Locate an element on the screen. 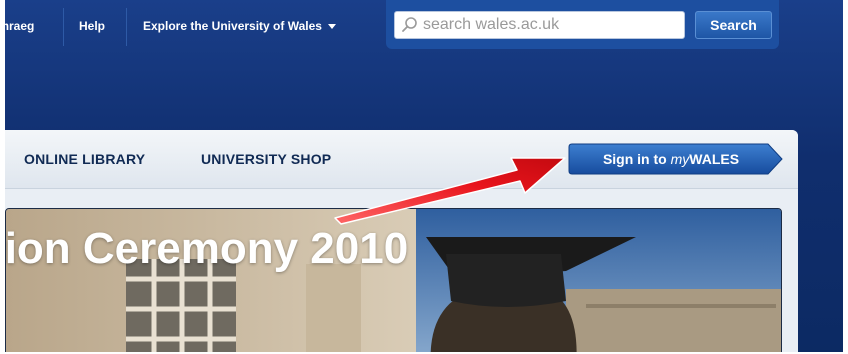 Image resolution: width=848 pixels, height=354 pixels. help-link: Help is located at coordinates (92, 23).